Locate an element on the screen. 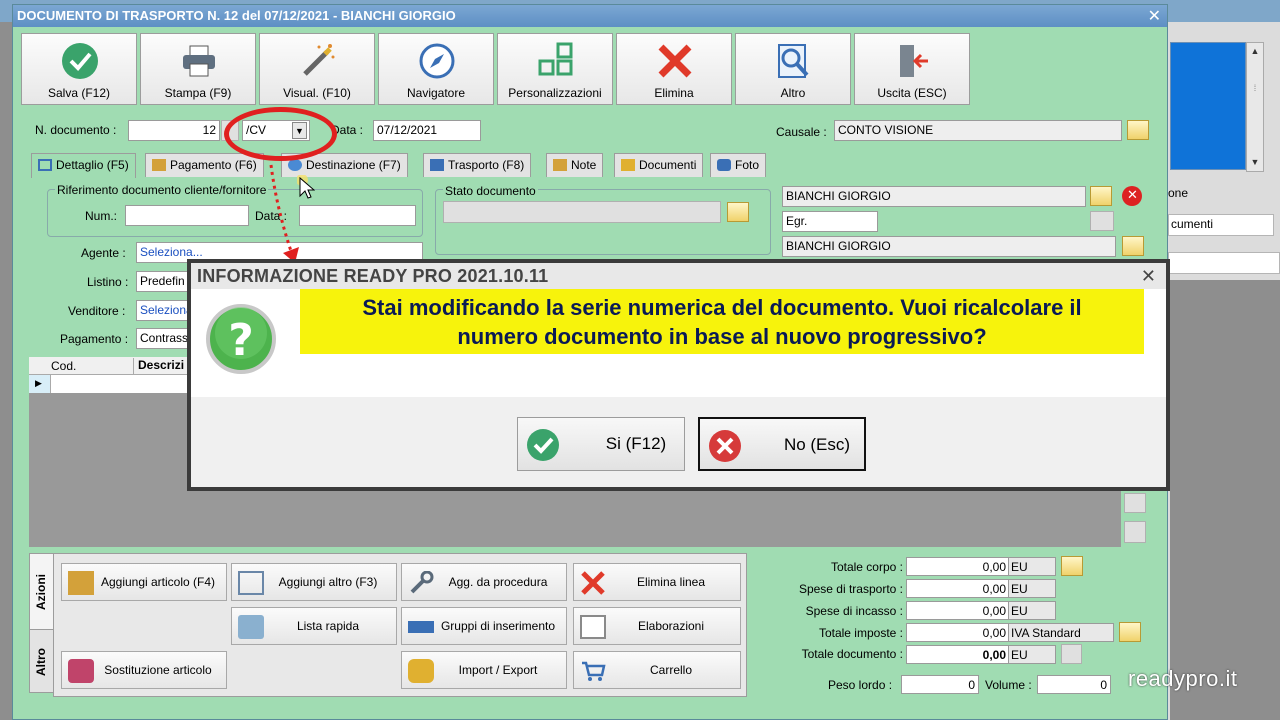 This screenshot has height=720, width=1280. save-button: Salva (F12) is located at coordinates (79, 69).